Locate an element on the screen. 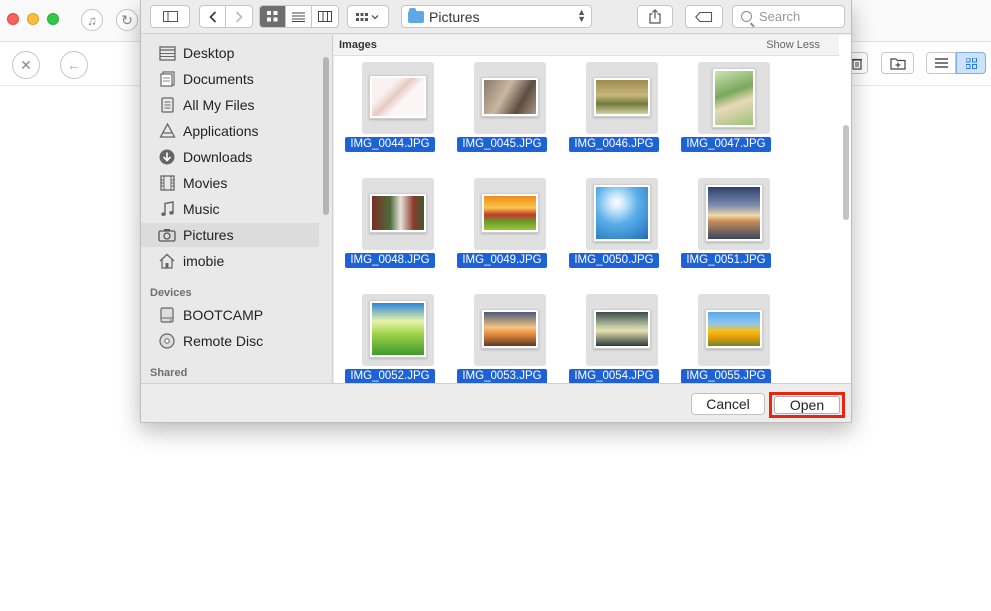  refresh-icon: ↻ is located at coordinates (127, 20).